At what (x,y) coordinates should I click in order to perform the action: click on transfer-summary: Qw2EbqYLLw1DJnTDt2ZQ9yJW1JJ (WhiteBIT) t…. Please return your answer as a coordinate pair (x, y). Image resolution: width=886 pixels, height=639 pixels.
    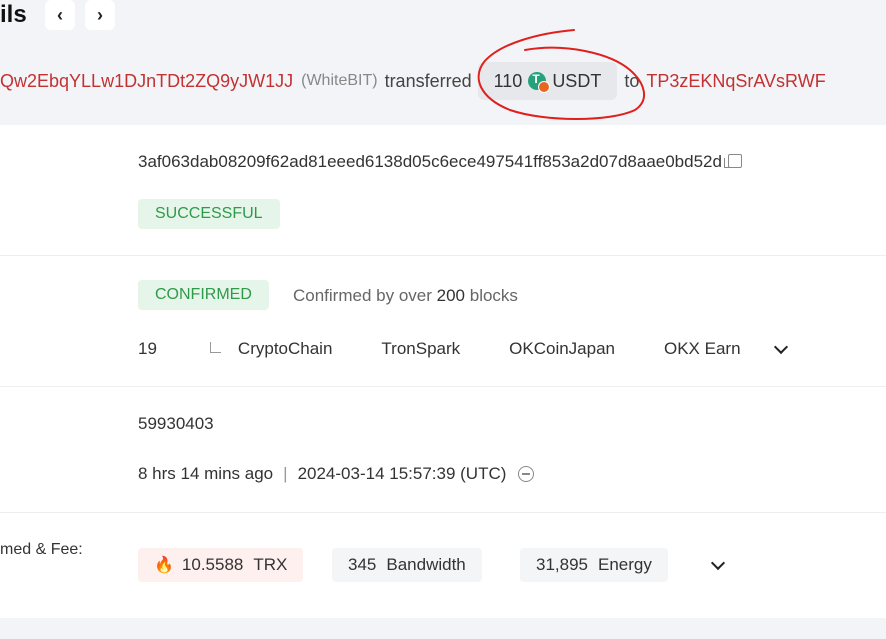
    Looking at the image, I should click on (413, 81).